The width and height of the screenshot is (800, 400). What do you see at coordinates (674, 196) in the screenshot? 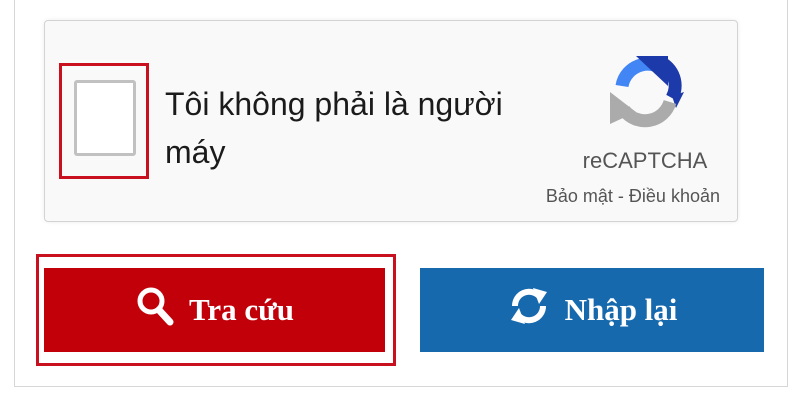
I see `terms-link: Điều khoản` at bounding box center [674, 196].